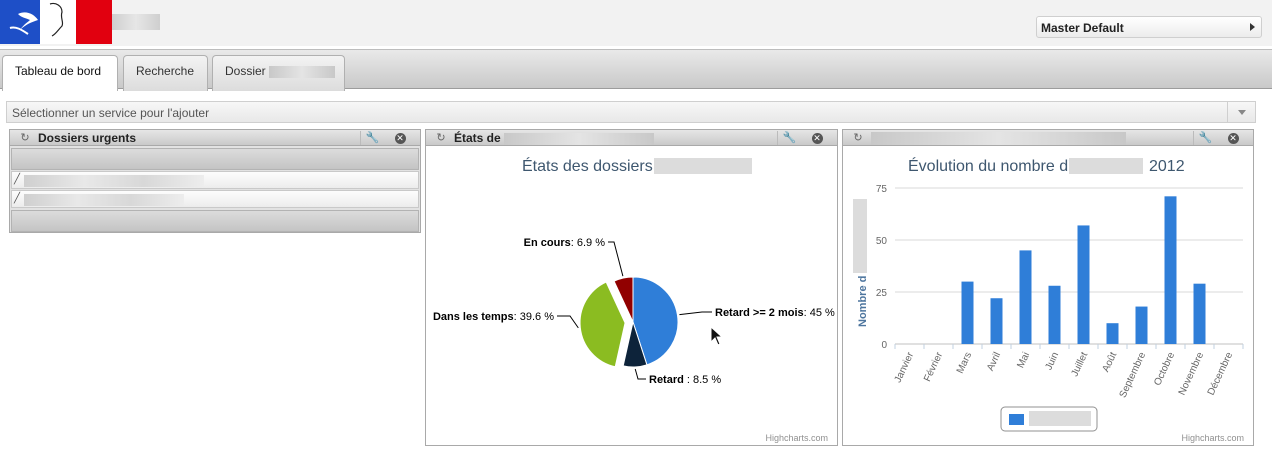 The height and width of the screenshot is (465, 1272). I want to click on bar-y-ticks: 0 25 50 75, so click(882, 267).